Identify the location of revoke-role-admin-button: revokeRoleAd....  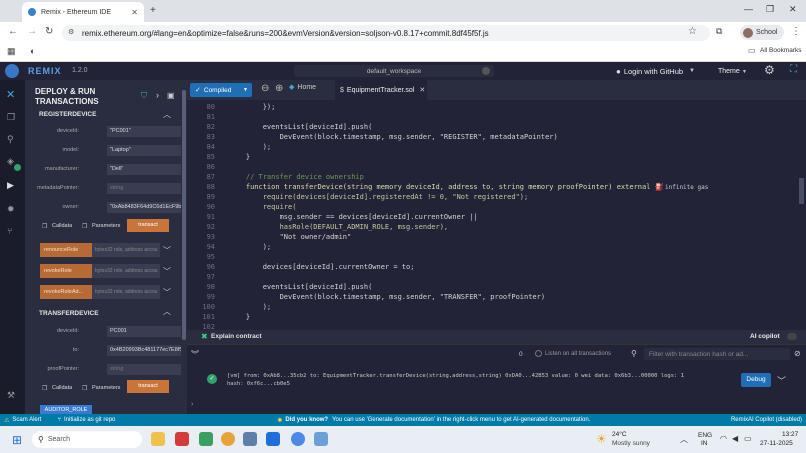
(66, 292).